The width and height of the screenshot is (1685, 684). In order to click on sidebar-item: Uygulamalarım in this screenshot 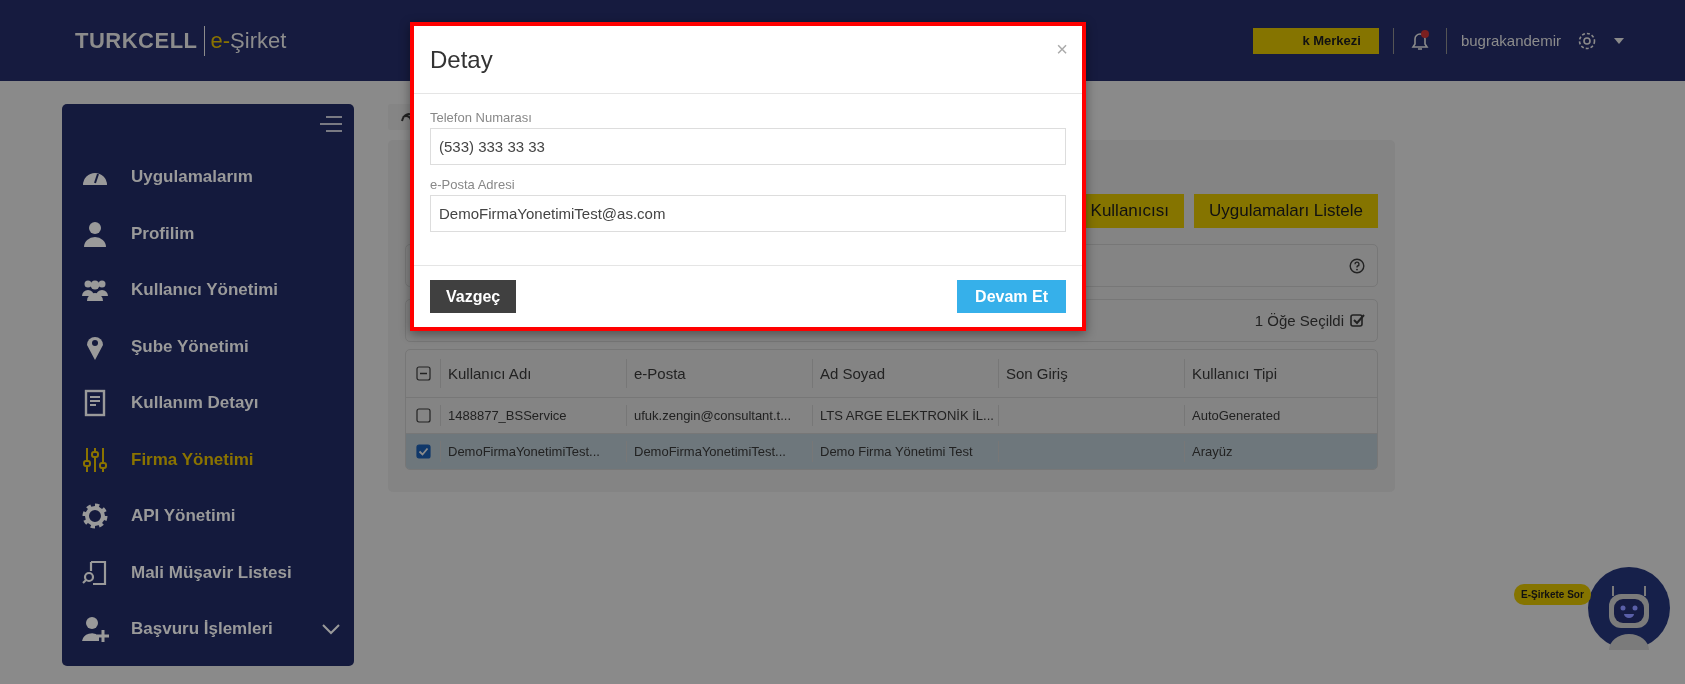, I will do `click(208, 177)`.